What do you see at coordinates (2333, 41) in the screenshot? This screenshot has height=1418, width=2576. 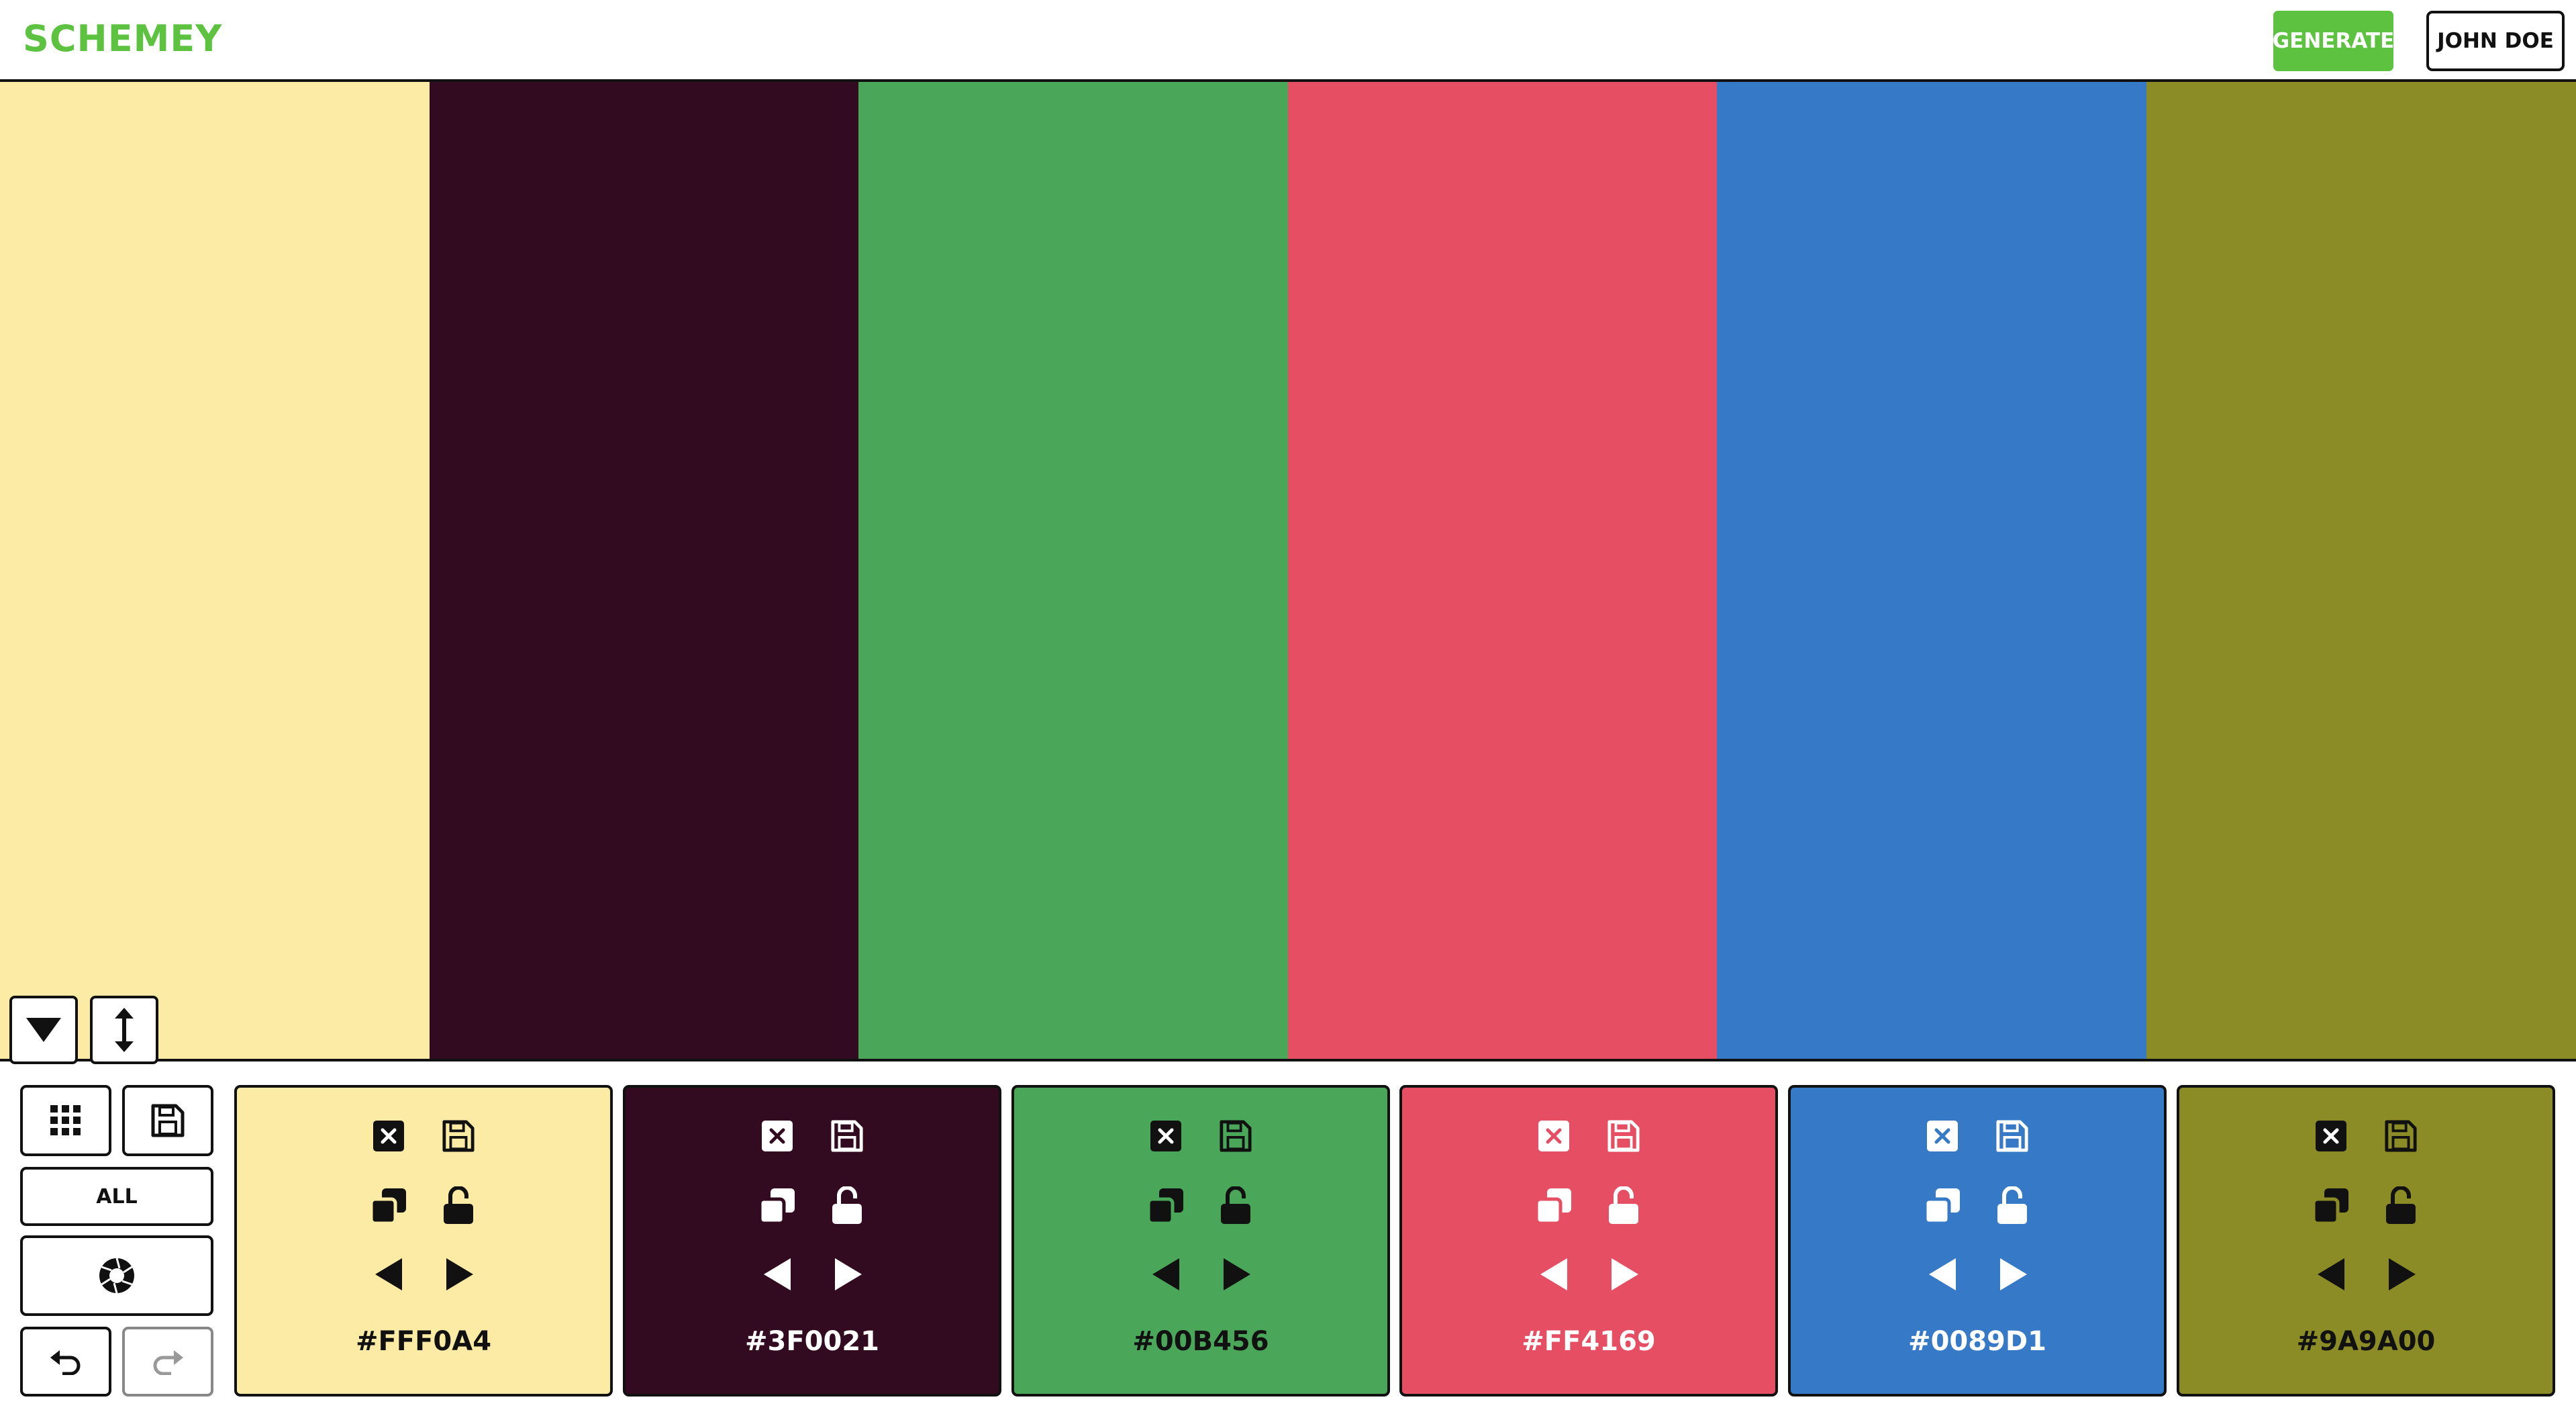 I see `generate-button: GENERATE` at bounding box center [2333, 41].